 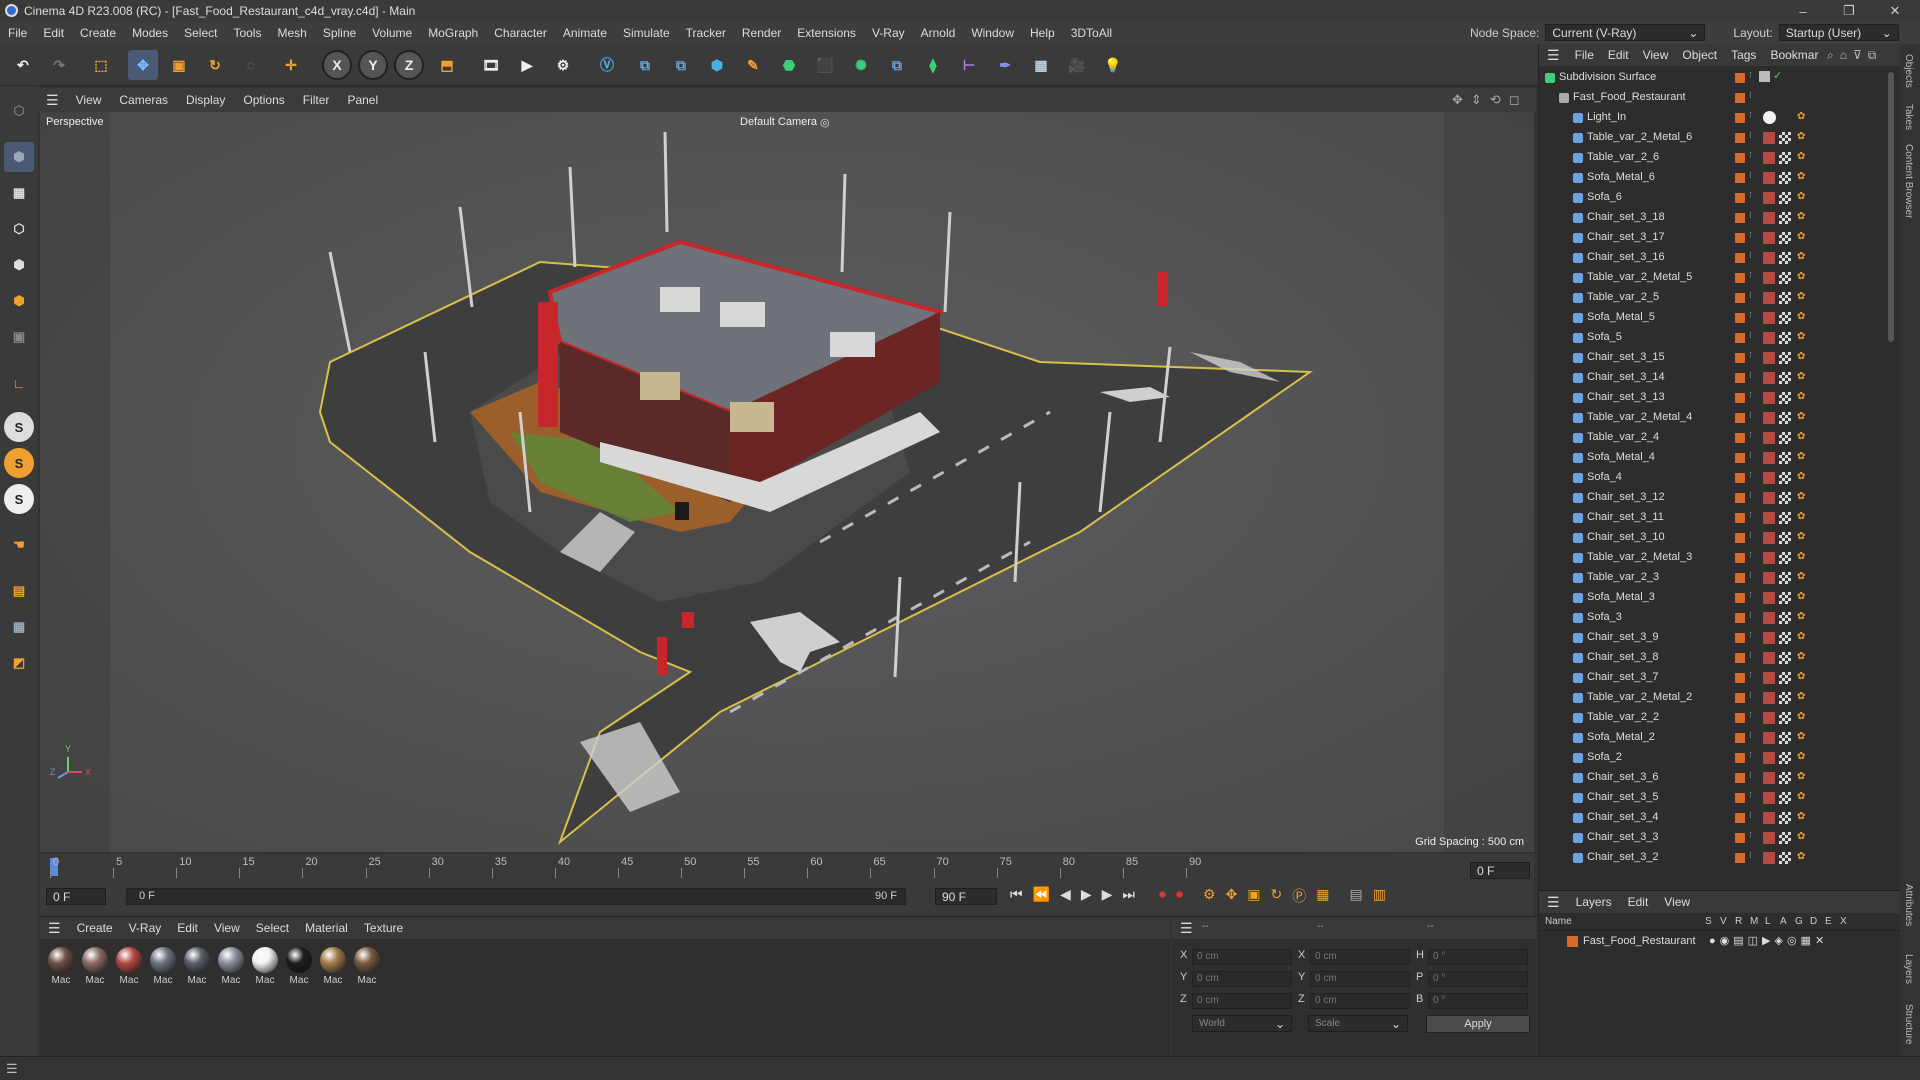 I want to click on points-mode-icon: ⬡, so click(x=19, y=229).